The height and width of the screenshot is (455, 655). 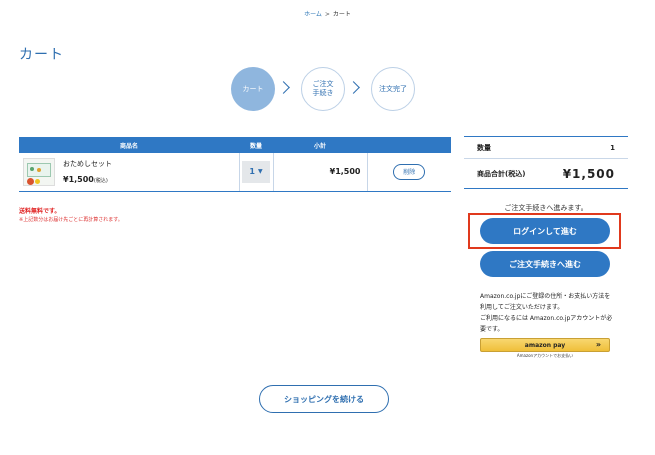 What do you see at coordinates (324, 399) in the screenshot?
I see `continue-shopping-button: ショッピングを続ける` at bounding box center [324, 399].